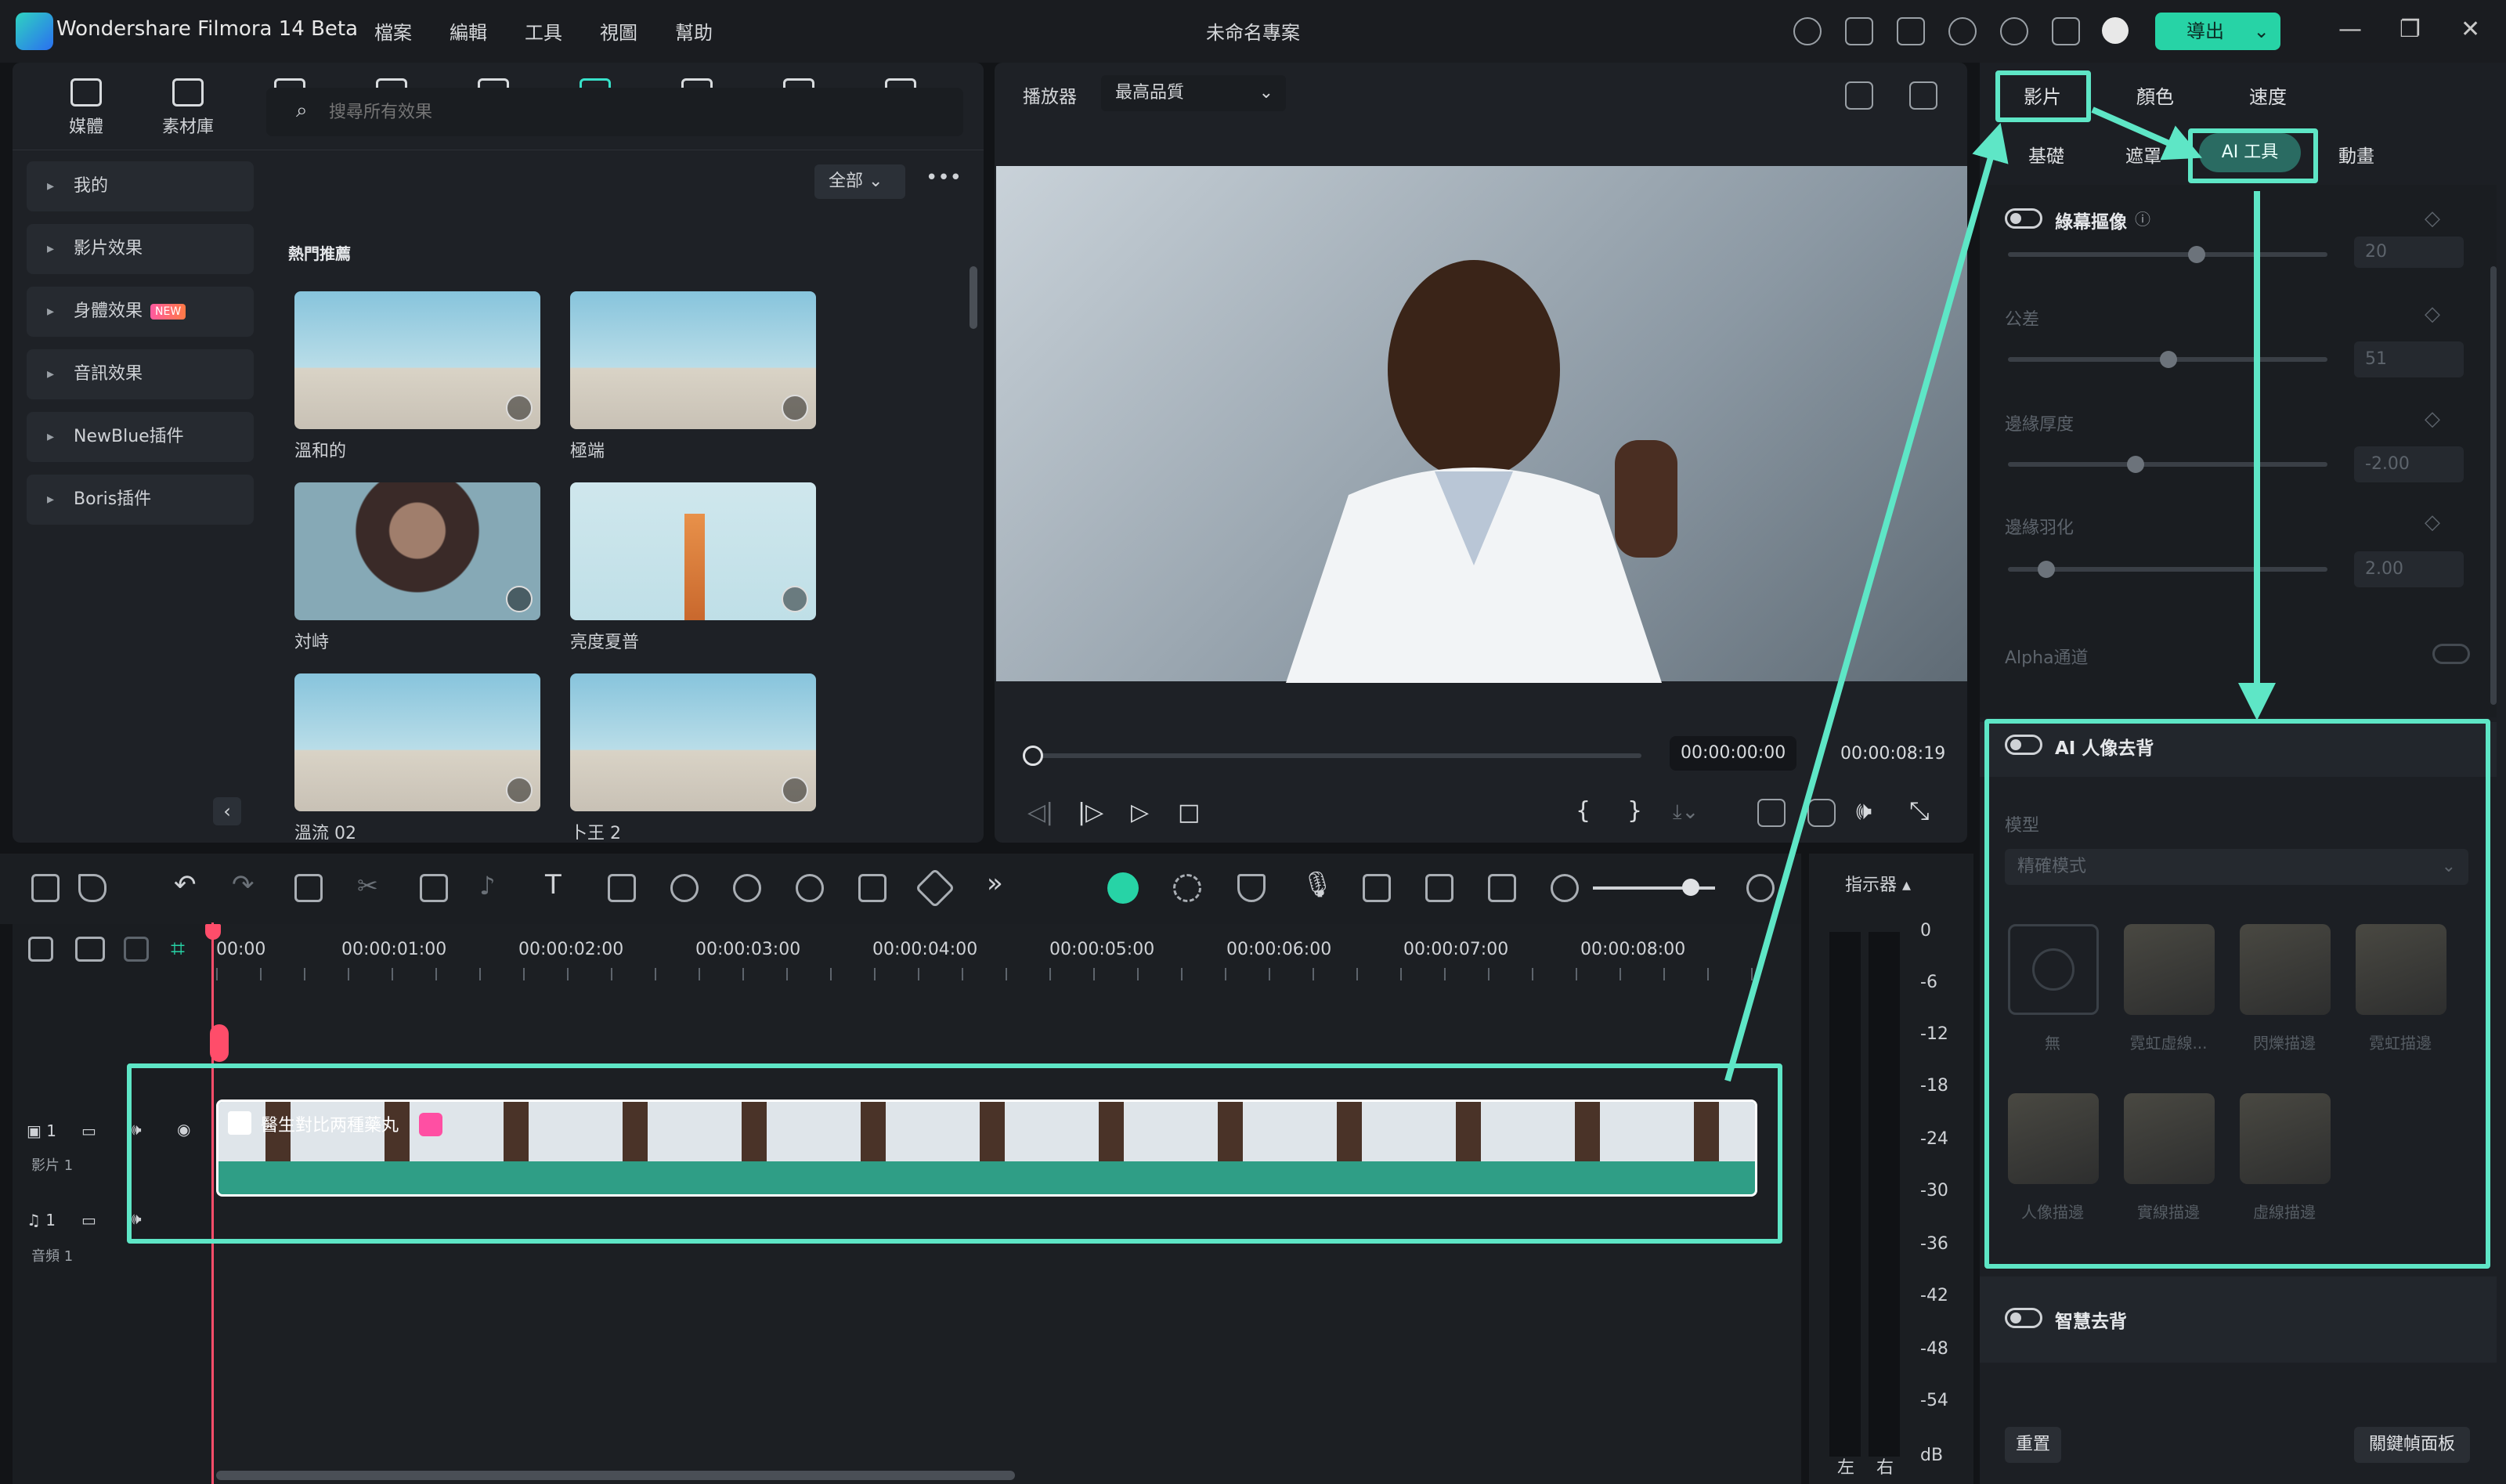 This screenshot has width=2506, height=1484. I want to click on arrow-clip-to-video-tab, so click(1866, 602).